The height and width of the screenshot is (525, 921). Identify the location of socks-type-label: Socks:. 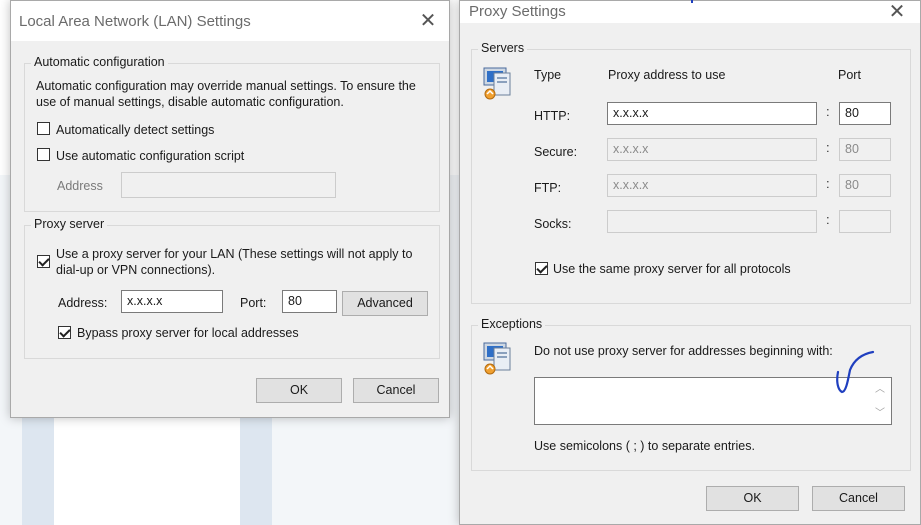
(553, 224).